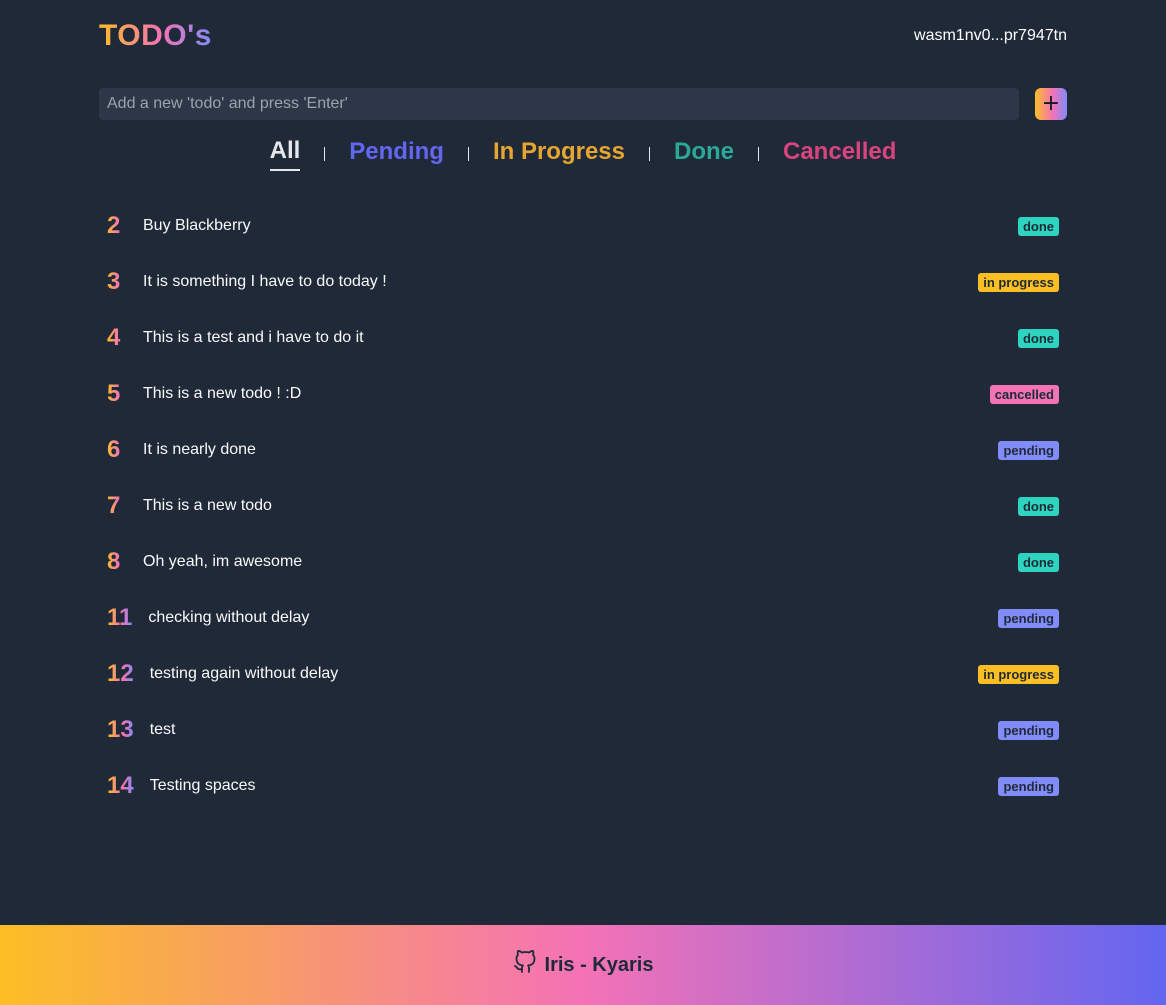 This screenshot has height=1005, width=1166. I want to click on app-logo: TODO's, so click(155, 35).